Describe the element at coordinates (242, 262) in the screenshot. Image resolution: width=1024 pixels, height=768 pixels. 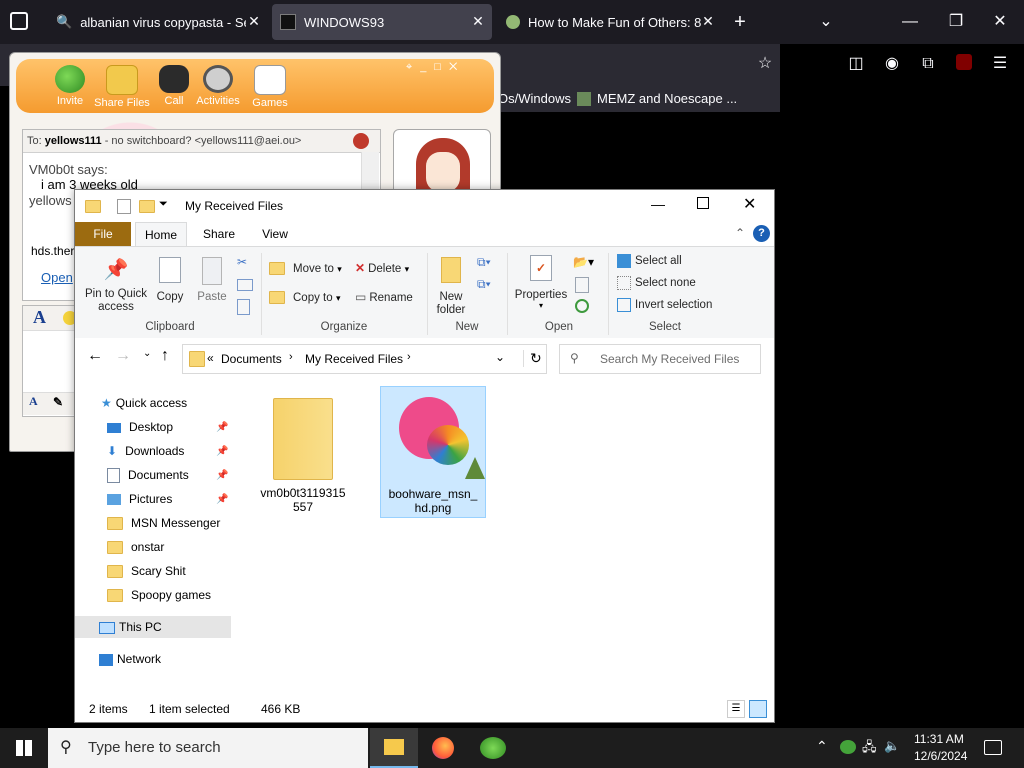
I see `cut-icon: ✂` at that location.